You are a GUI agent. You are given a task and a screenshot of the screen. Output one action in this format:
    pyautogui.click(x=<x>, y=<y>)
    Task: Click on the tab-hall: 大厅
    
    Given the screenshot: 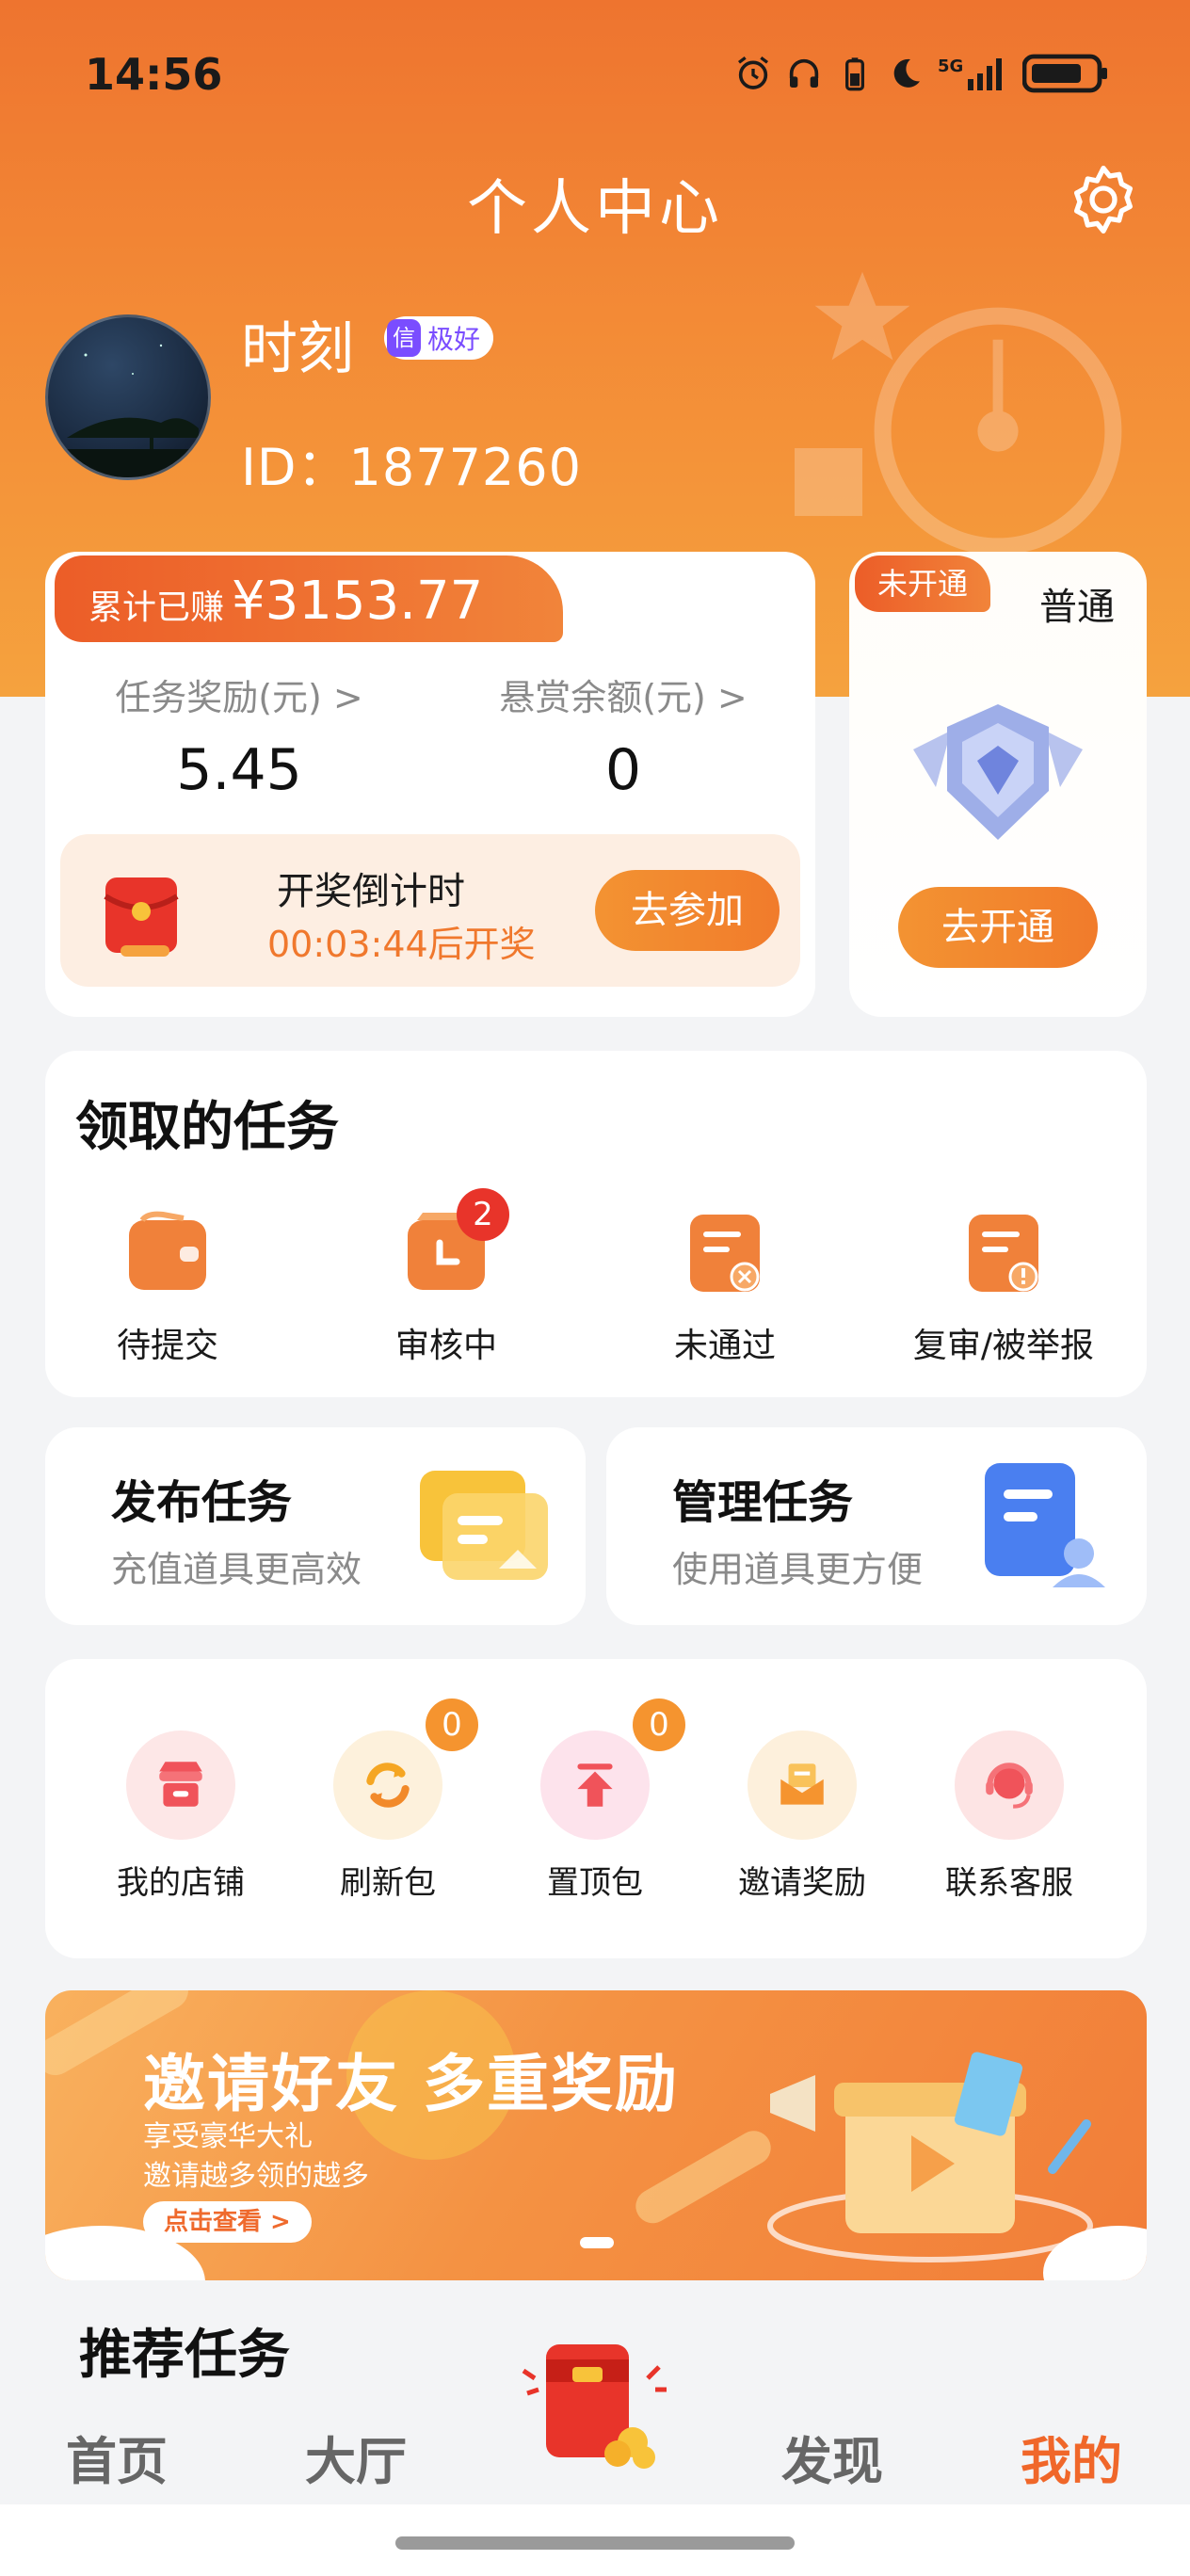 What is the action you would take?
    pyautogui.click(x=356, y=2457)
    